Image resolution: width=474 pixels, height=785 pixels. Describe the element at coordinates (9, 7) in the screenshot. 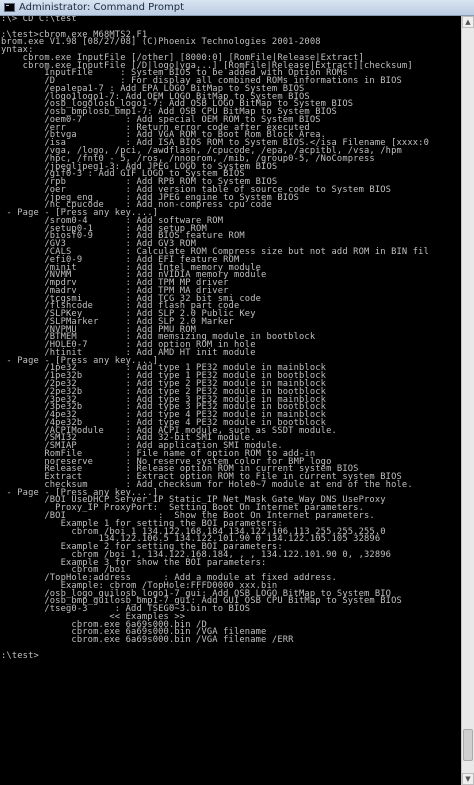

I see `console-app-icon` at that location.